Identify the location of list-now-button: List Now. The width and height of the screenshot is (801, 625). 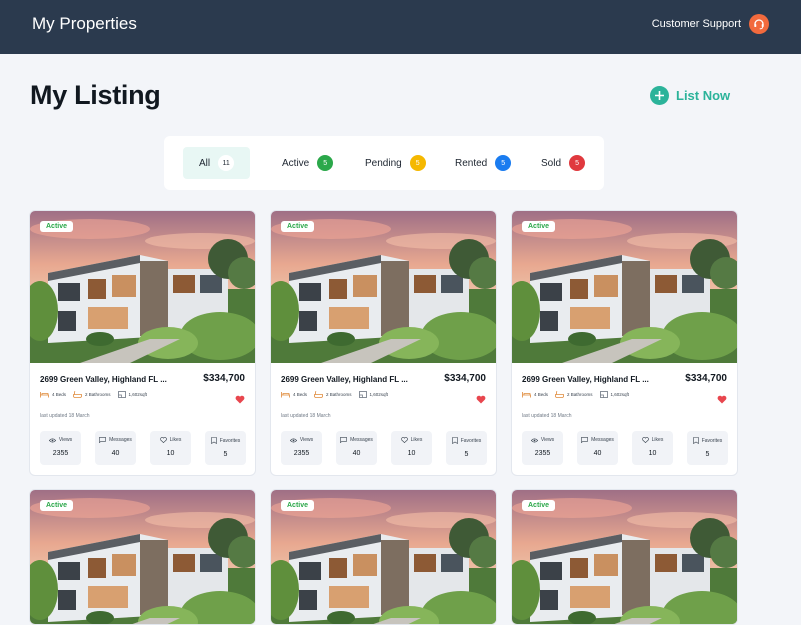
(690, 95).